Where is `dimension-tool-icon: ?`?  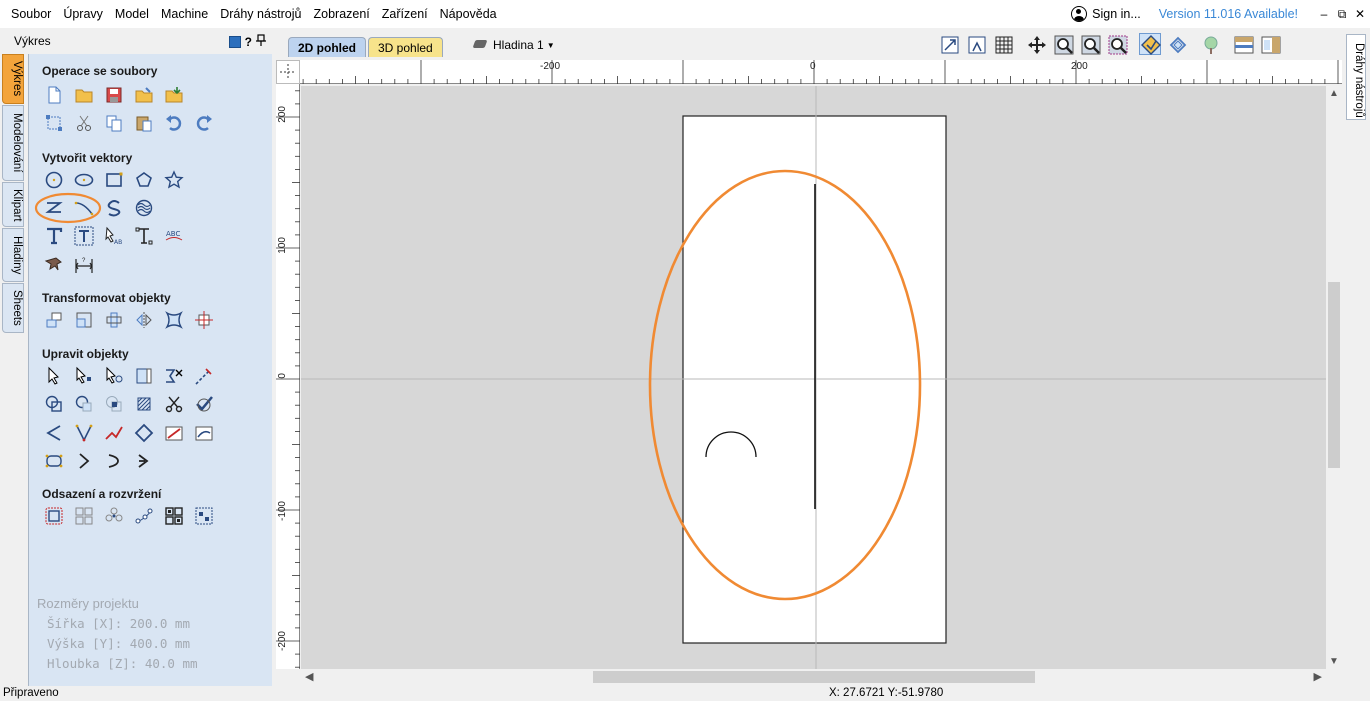
dimension-tool-icon: ? is located at coordinates (84, 264).